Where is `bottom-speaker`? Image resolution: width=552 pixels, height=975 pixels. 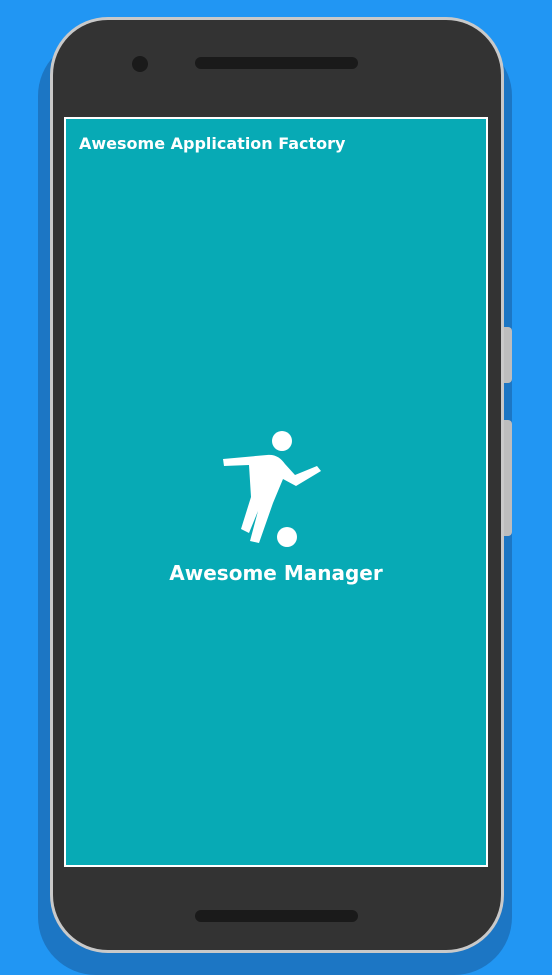
bottom-speaker is located at coordinates (276, 916).